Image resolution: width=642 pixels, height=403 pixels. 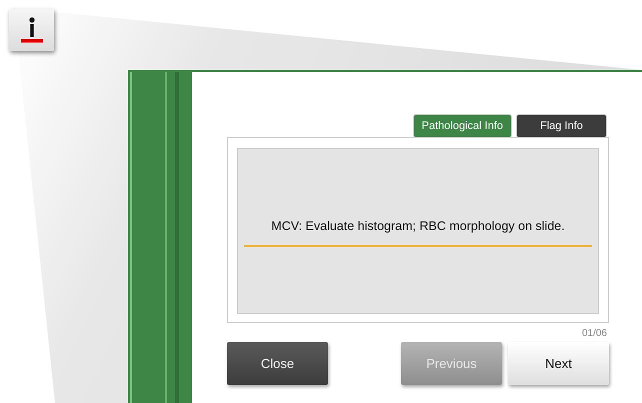 I want to click on info-button, so click(x=31, y=30).